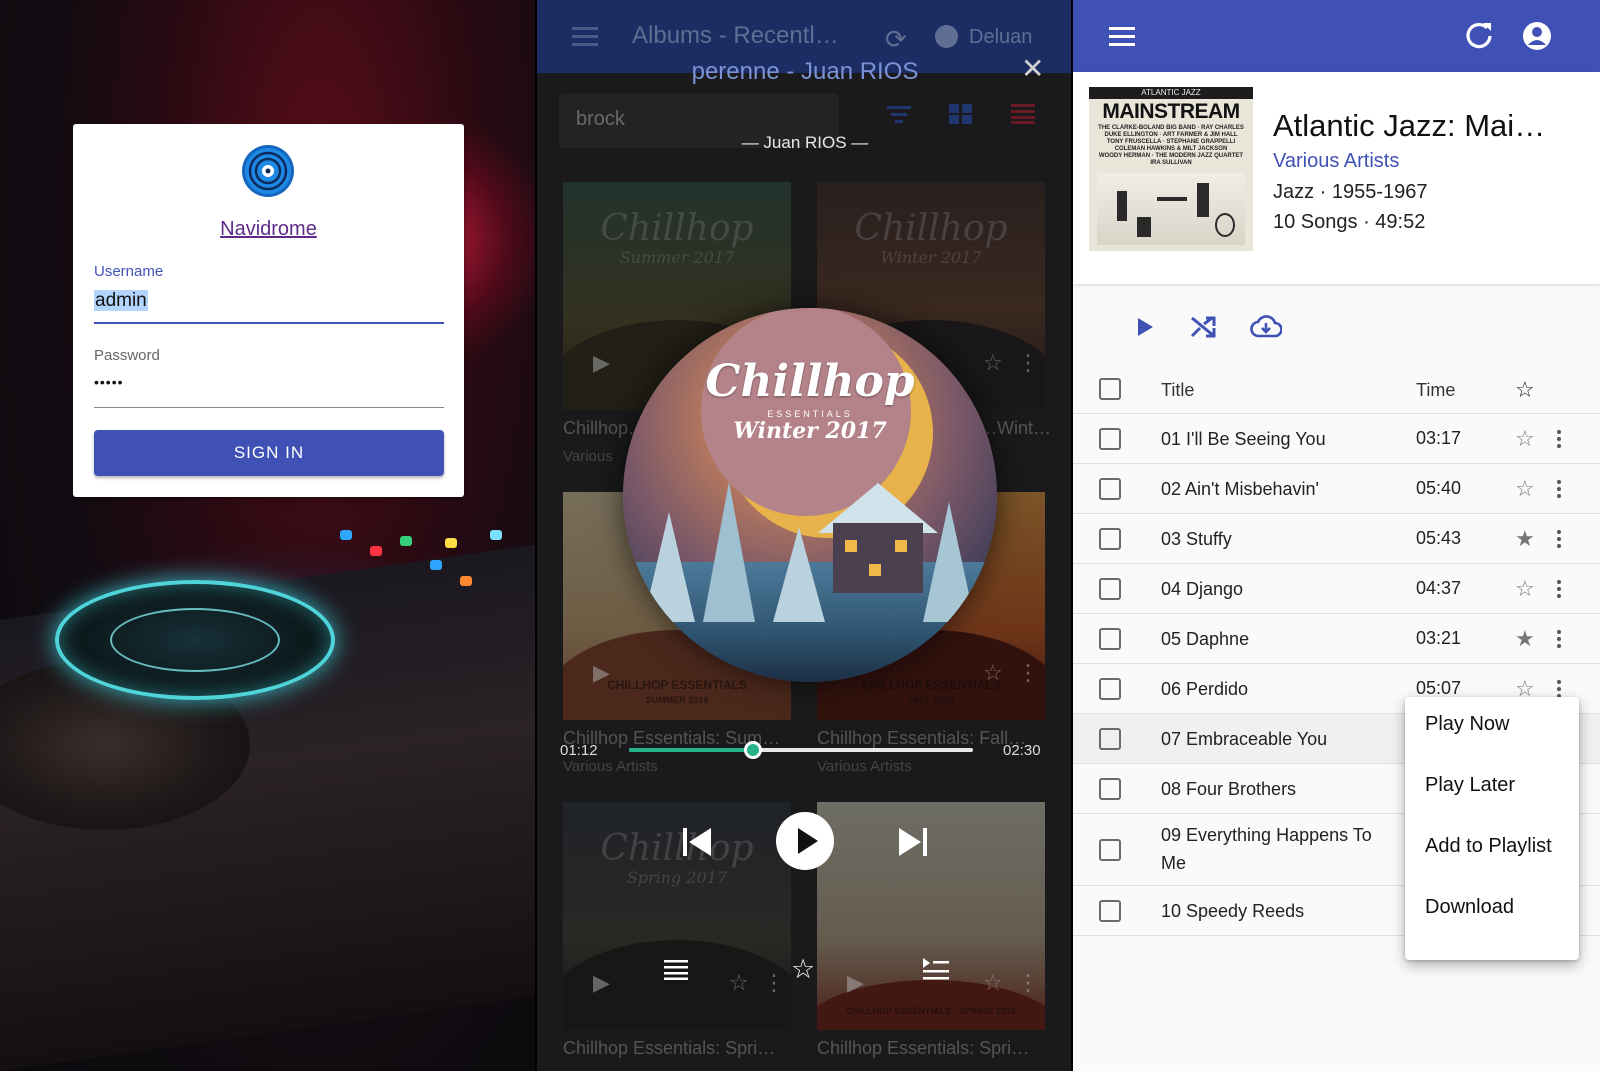  Describe the element at coordinates (912, 842) in the screenshot. I see `skip-next-icon` at that location.